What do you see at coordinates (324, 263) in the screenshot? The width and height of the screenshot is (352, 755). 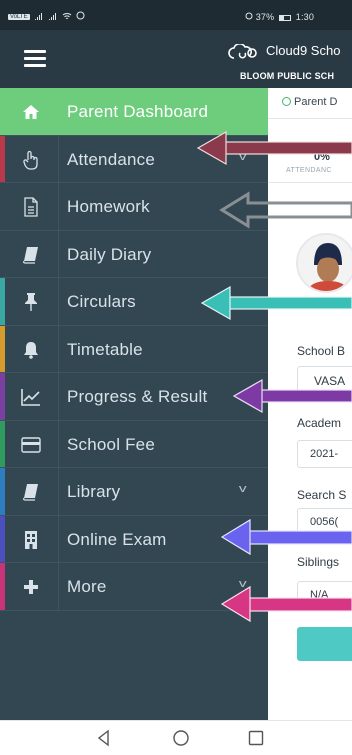 I see `student-avatar` at bounding box center [324, 263].